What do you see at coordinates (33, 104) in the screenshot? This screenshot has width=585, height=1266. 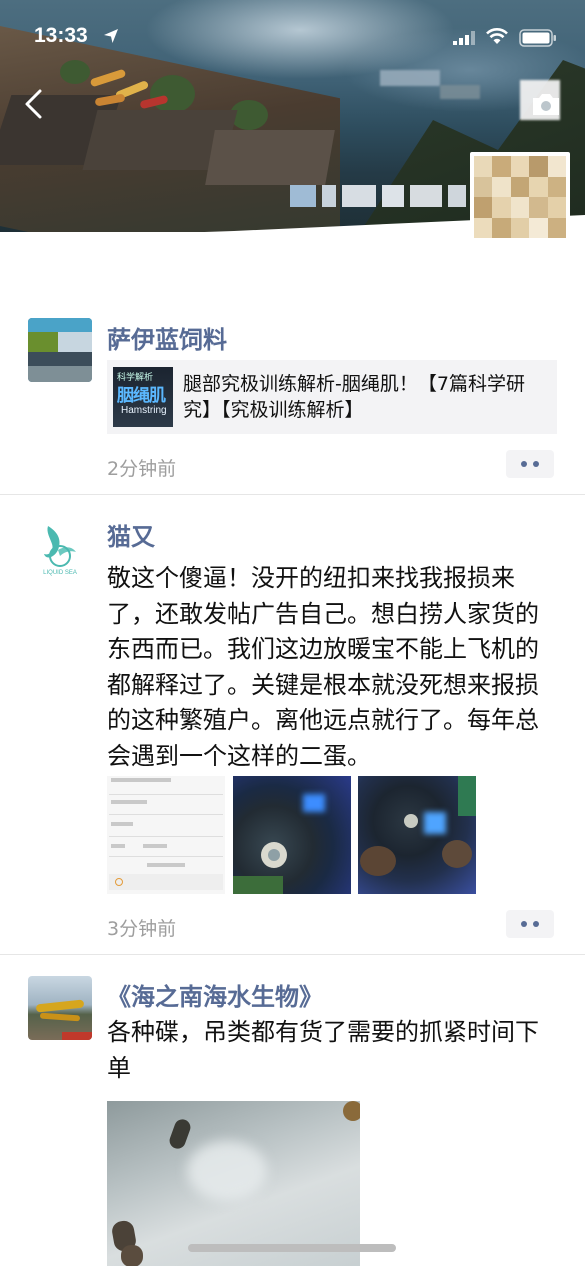 I see `back-arrow-icon` at bounding box center [33, 104].